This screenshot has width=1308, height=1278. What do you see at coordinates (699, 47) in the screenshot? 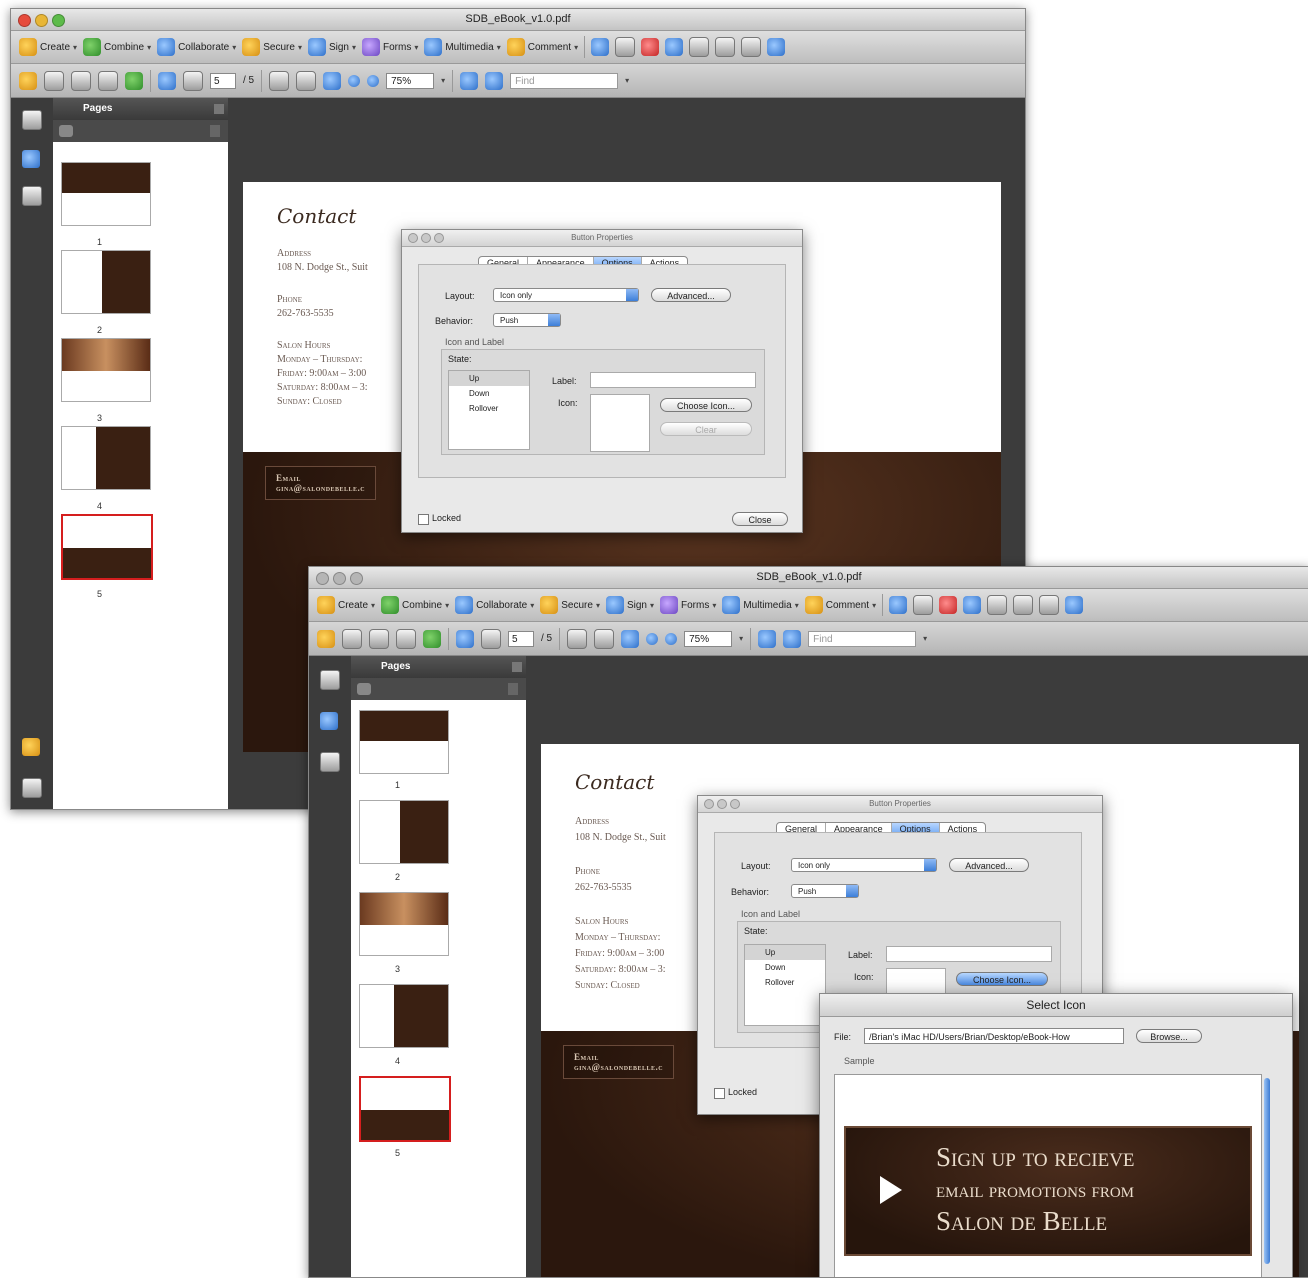
I see `hand-tool-icon` at bounding box center [699, 47].